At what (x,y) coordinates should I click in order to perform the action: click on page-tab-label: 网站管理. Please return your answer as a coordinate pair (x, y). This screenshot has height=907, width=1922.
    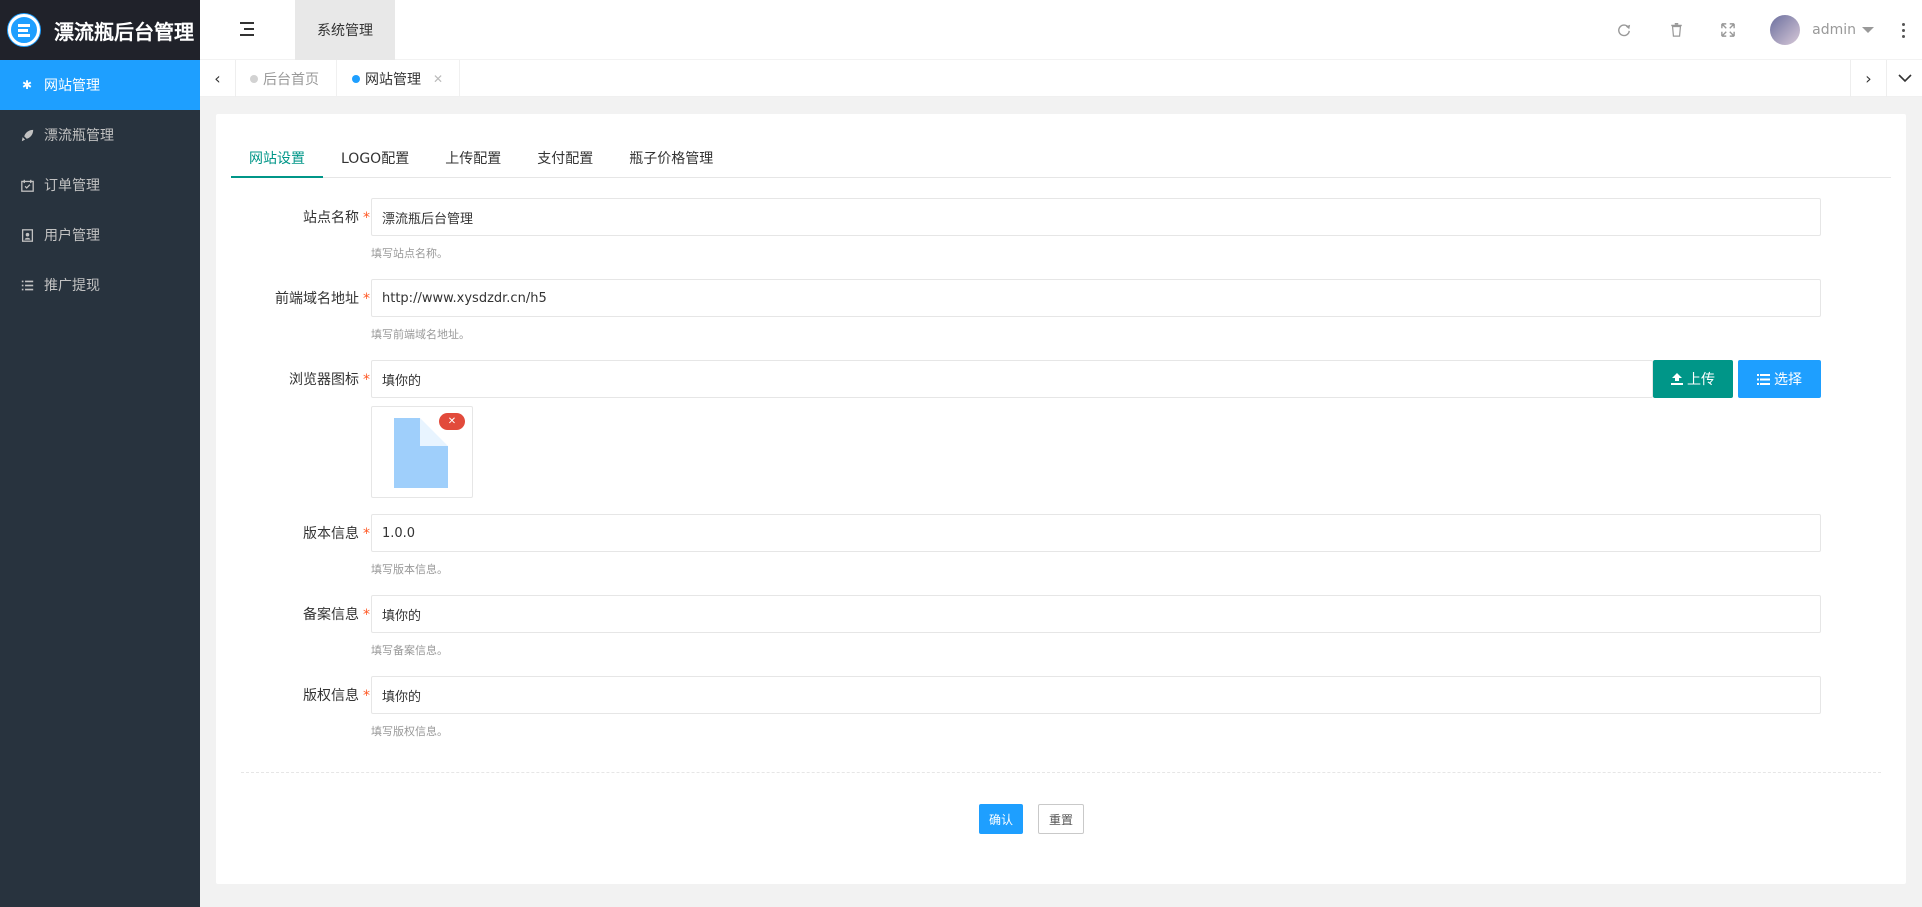
    Looking at the image, I should click on (393, 79).